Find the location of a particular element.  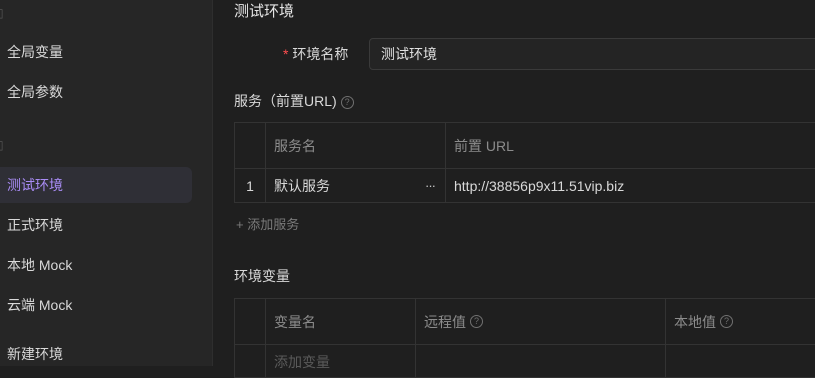

sidebar-item-label: 全局变量 is located at coordinates (35, 52).